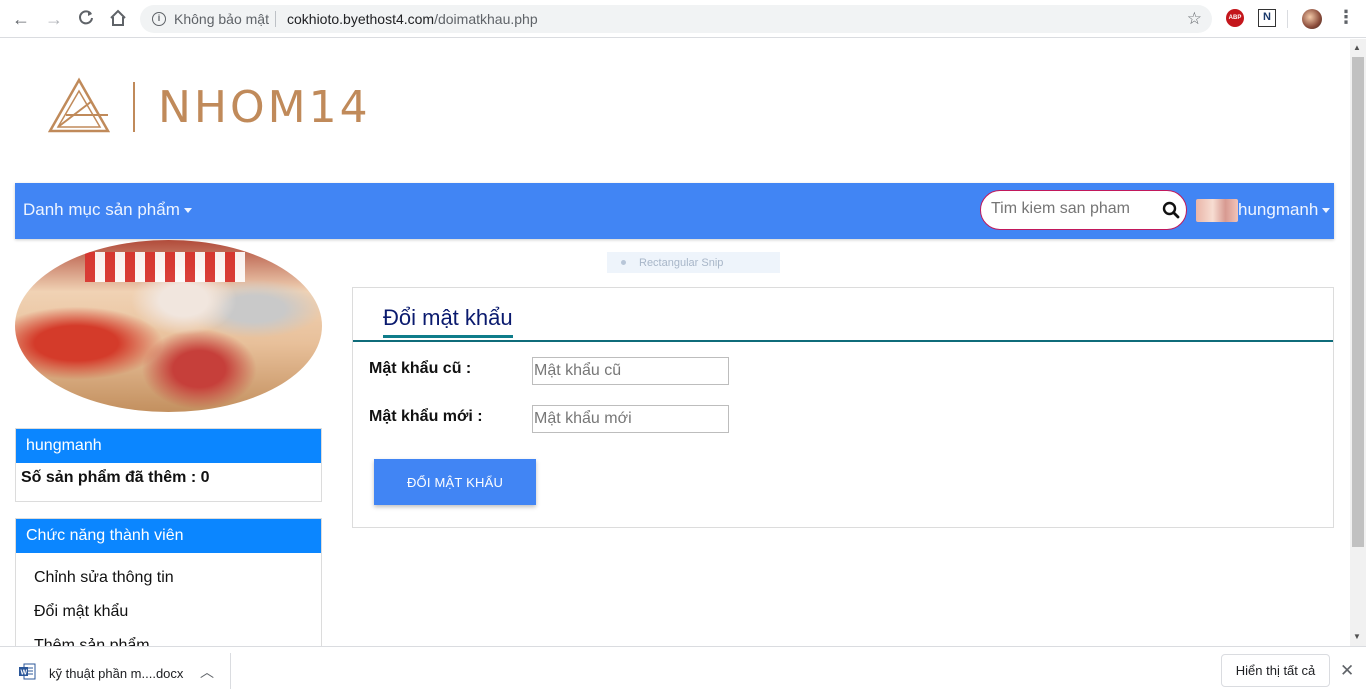 The width and height of the screenshot is (1366, 694). Describe the element at coordinates (1217, 210) in the screenshot. I see `user-avatar` at that location.